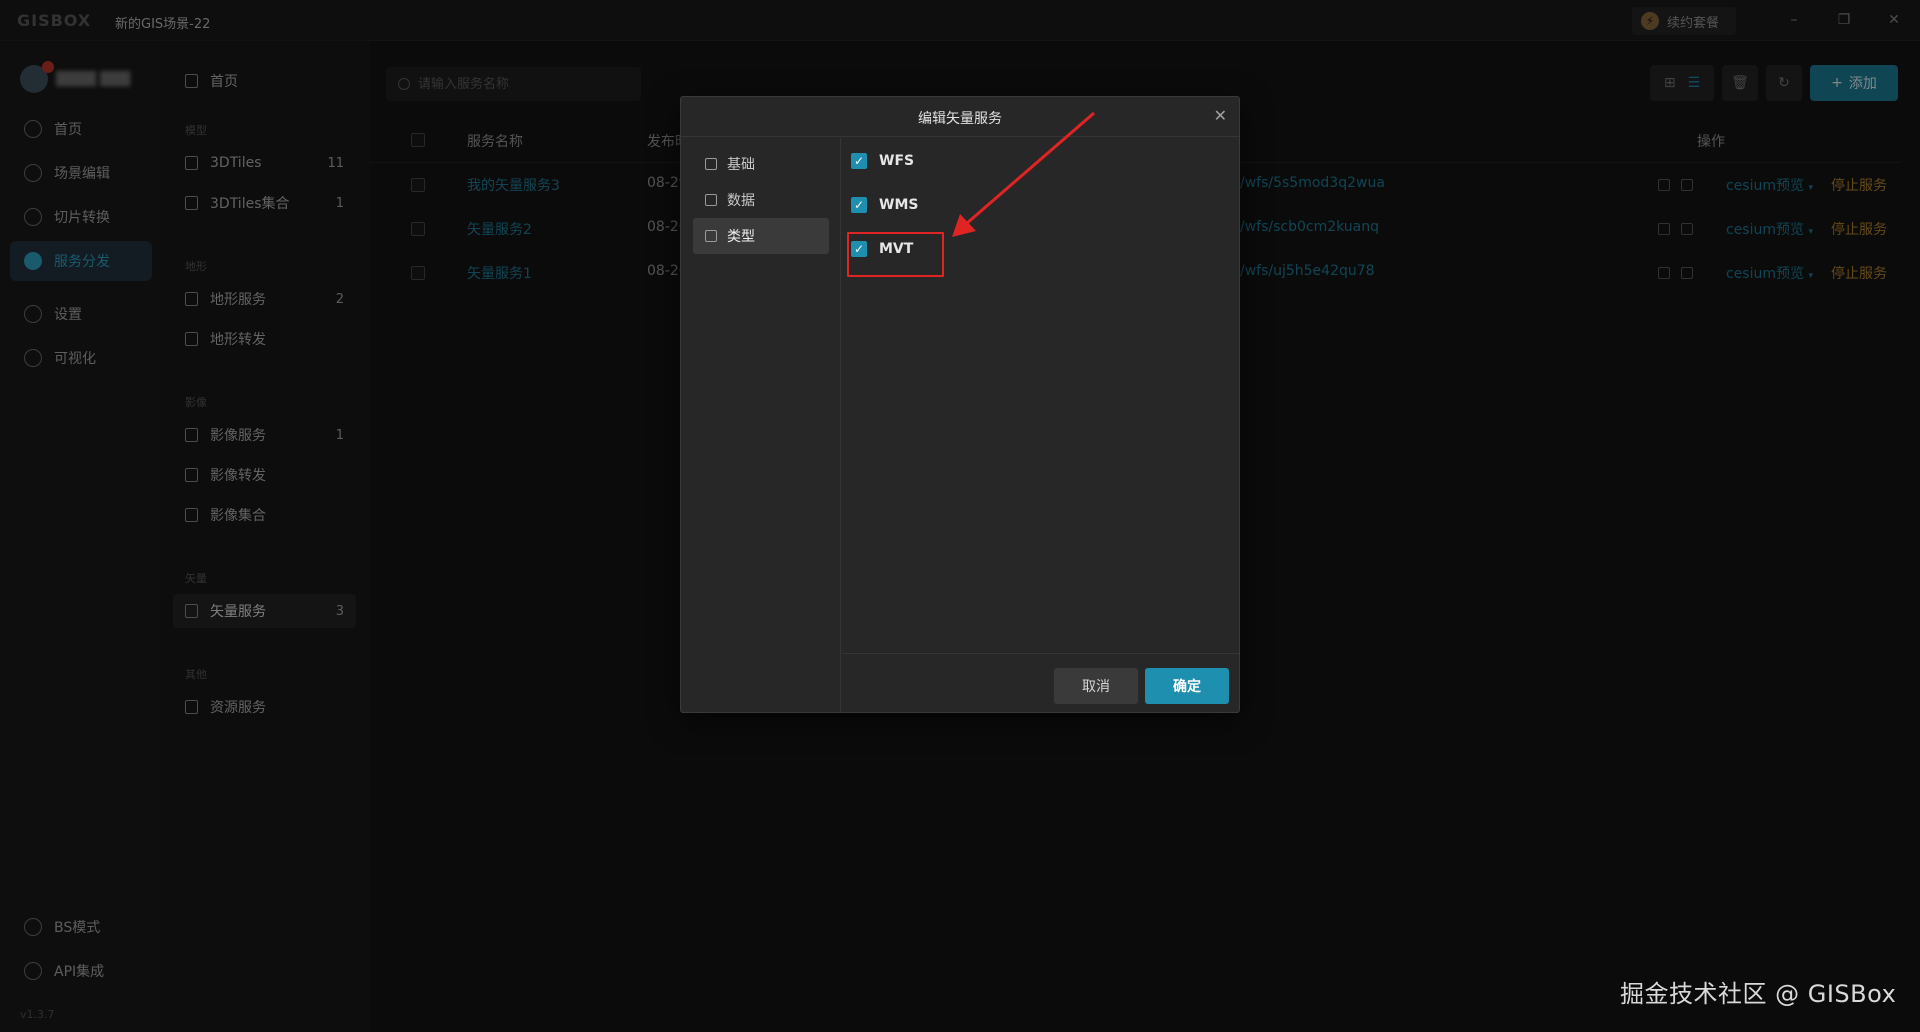 This screenshot has height=1032, width=1920. Describe the element at coordinates (1758, 994) in the screenshot. I see `watermark: 掘金技术社区 @ GISBox` at that location.